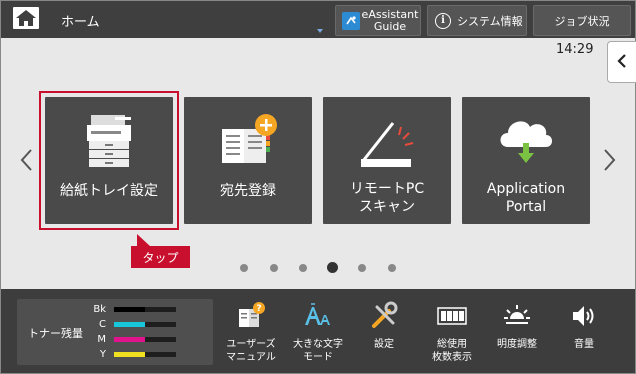 The width and height of the screenshot is (636, 374). What do you see at coordinates (517, 316) in the screenshot?
I see `brightness-icon` at bounding box center [517, 316].